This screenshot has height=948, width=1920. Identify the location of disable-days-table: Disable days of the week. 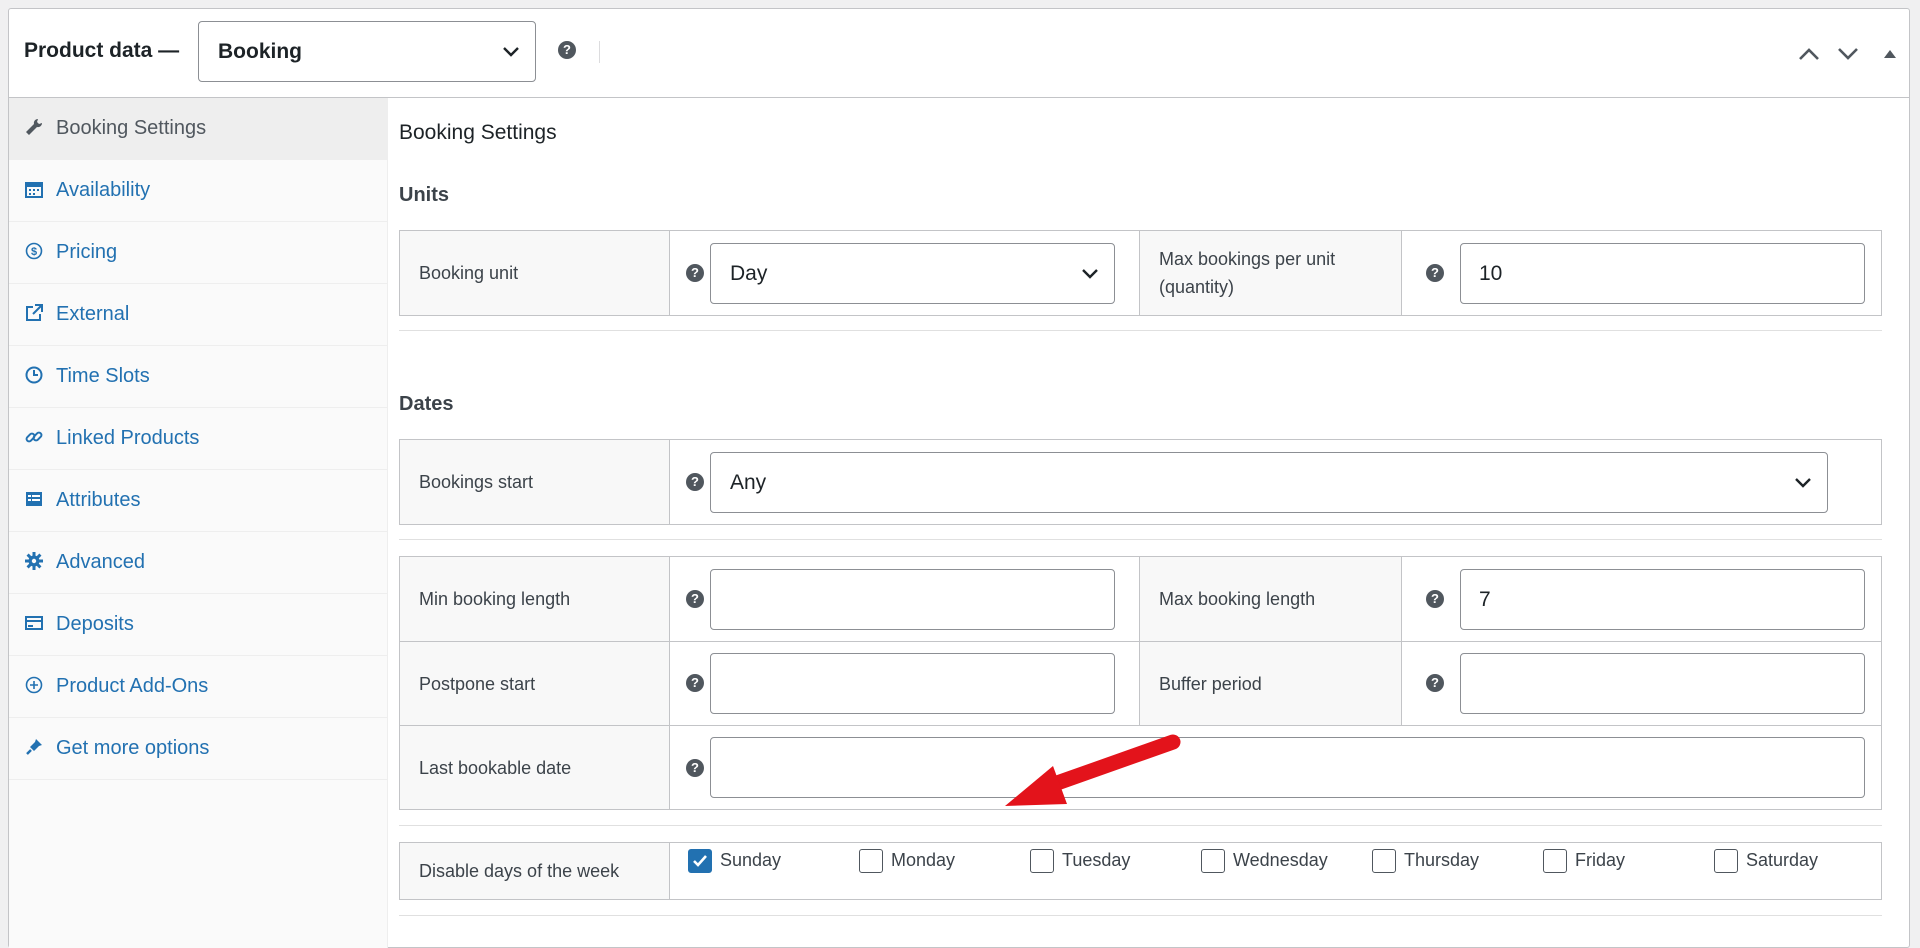
(1140, 871).